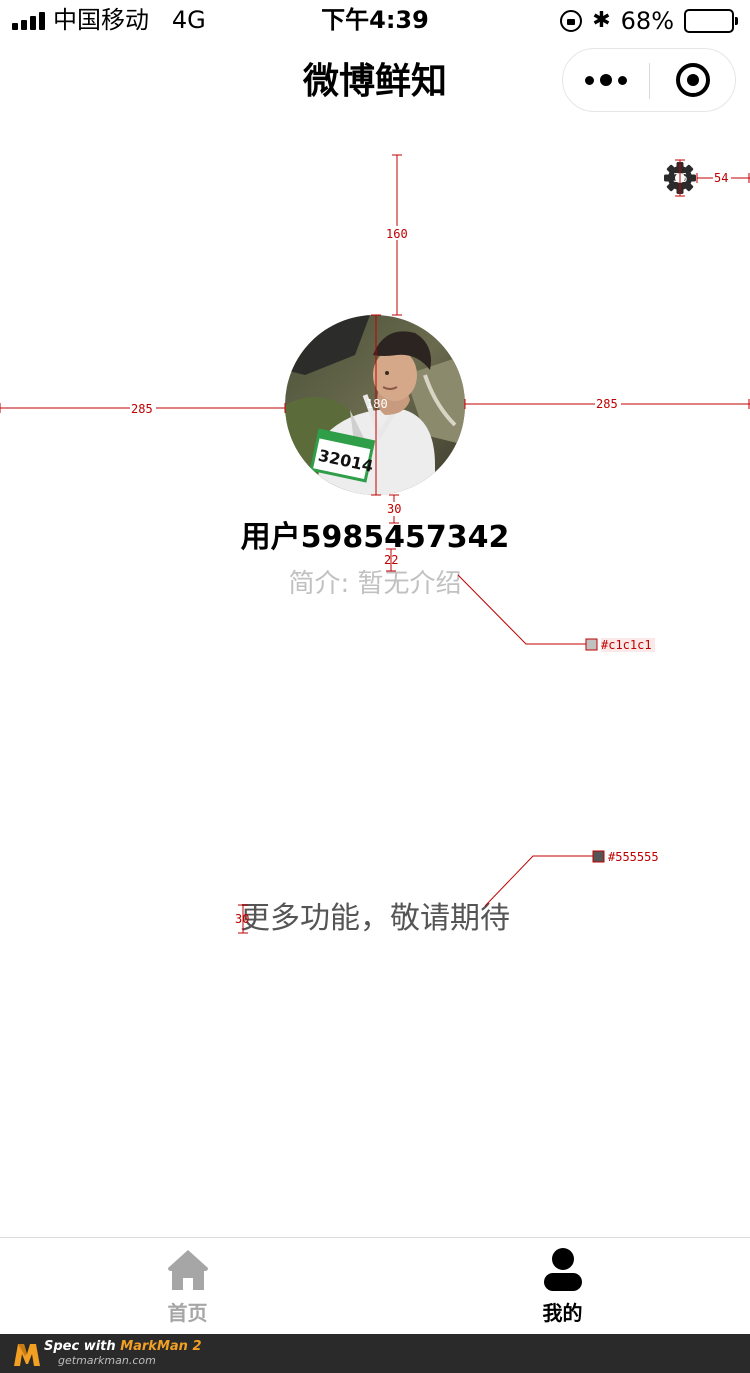 The width and height of the screenshot is (750, 1373). I want to click on more-icon, so click(606, 80).